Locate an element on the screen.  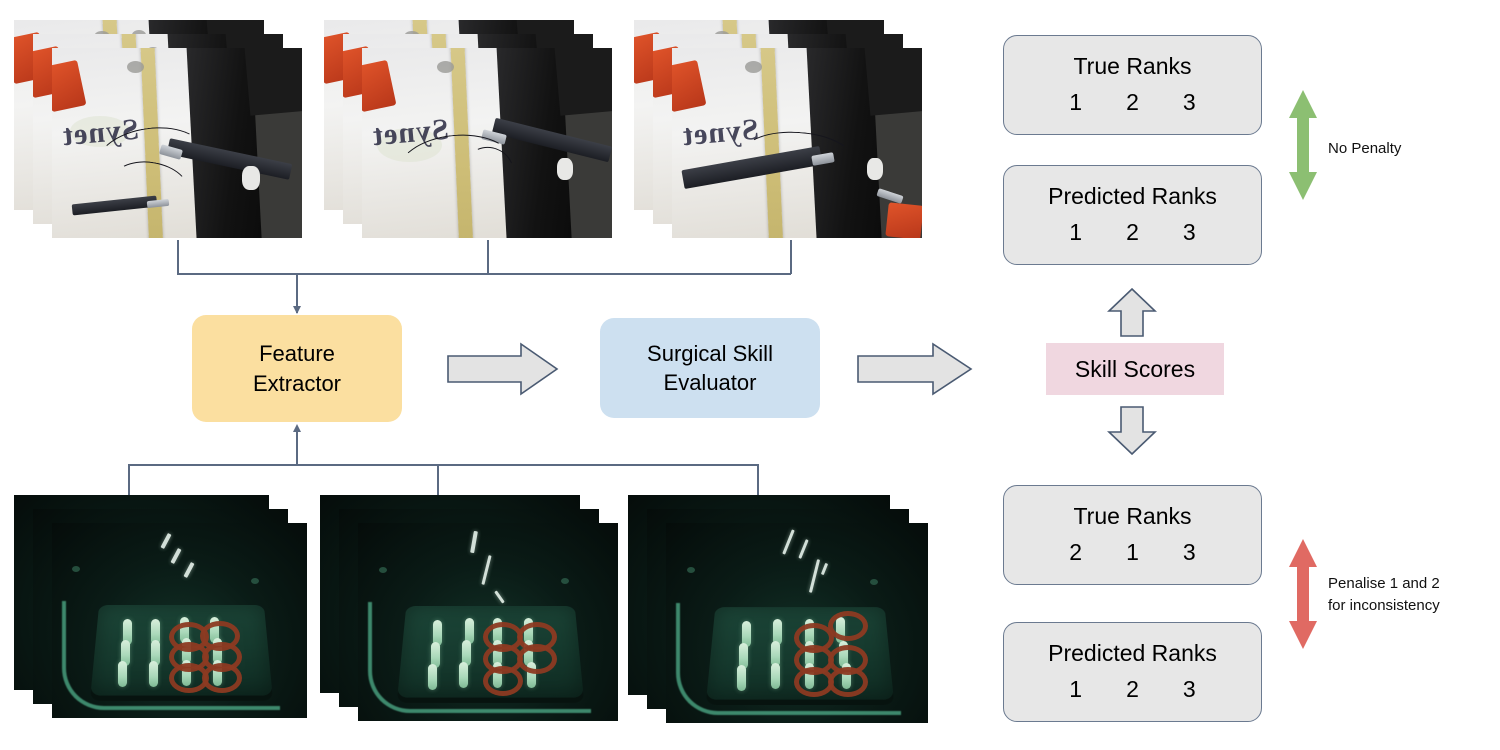
surgical-skill-evaluator-box: Surgical Skill Evaluator is located at coordinates (710, 368).